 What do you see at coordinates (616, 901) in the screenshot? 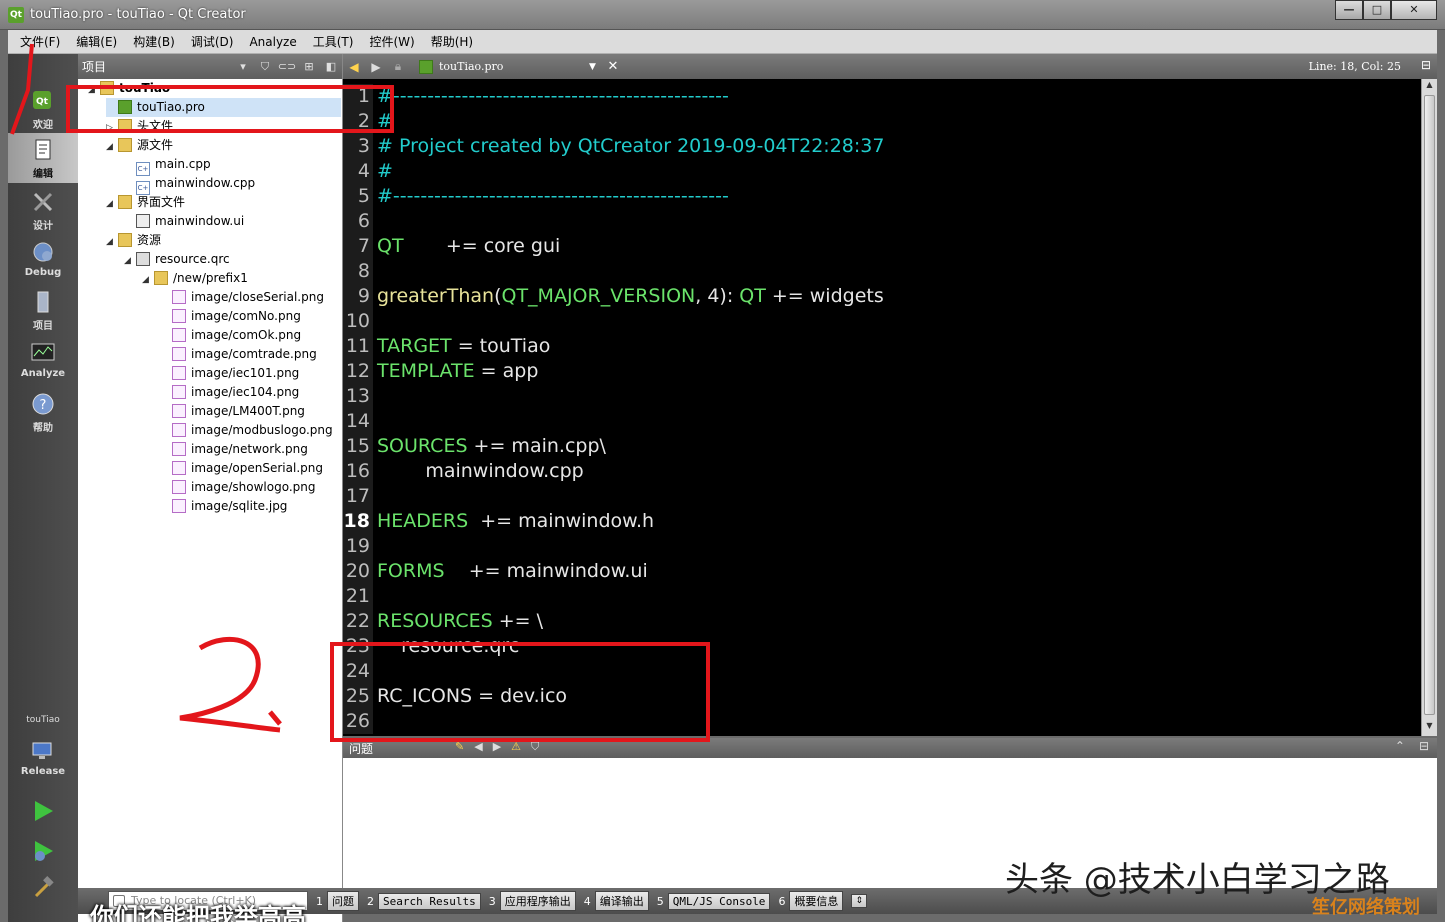
I see `output-tab: 4 编译输出` at bounding box center [616, 901].